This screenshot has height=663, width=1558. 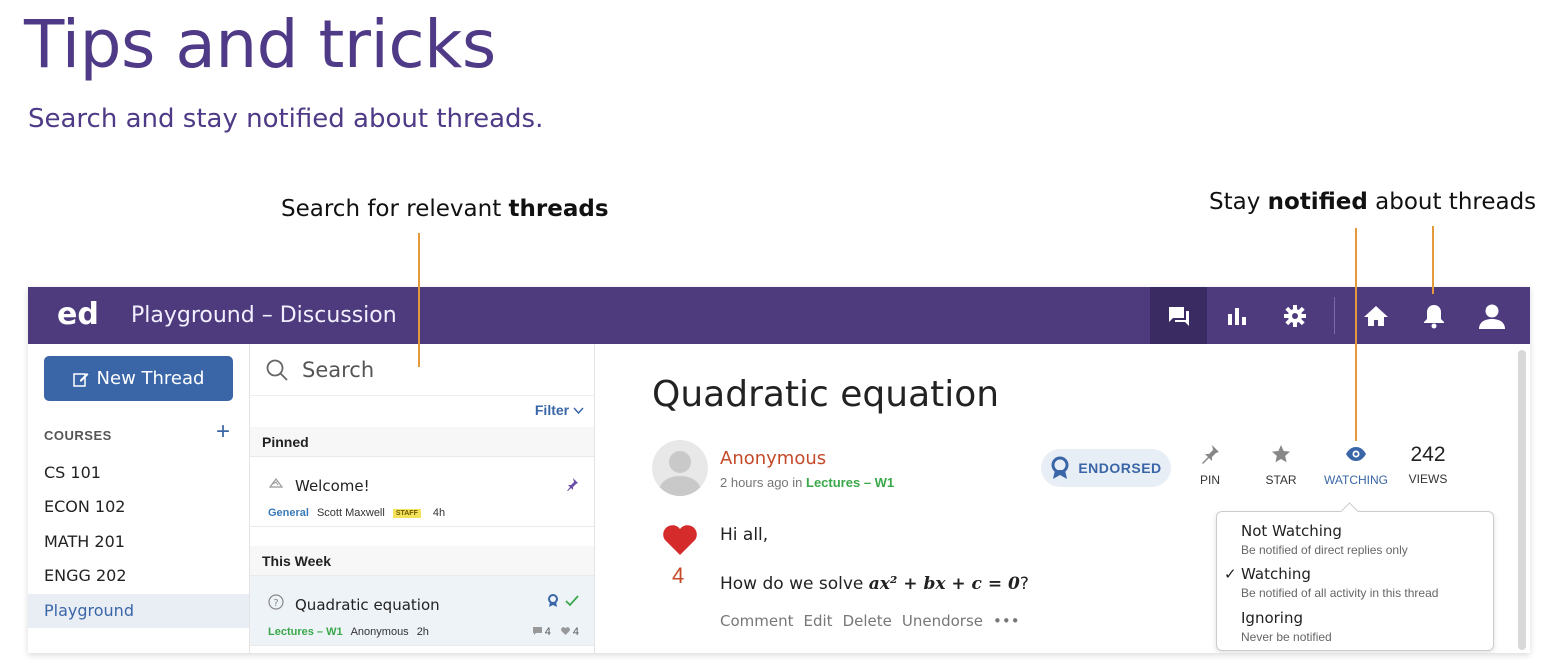 What do you see at coordinates (1317, 202) in the screenshot?
I see `callout-notify-bold: notified` at bounding box center [1317, 202].